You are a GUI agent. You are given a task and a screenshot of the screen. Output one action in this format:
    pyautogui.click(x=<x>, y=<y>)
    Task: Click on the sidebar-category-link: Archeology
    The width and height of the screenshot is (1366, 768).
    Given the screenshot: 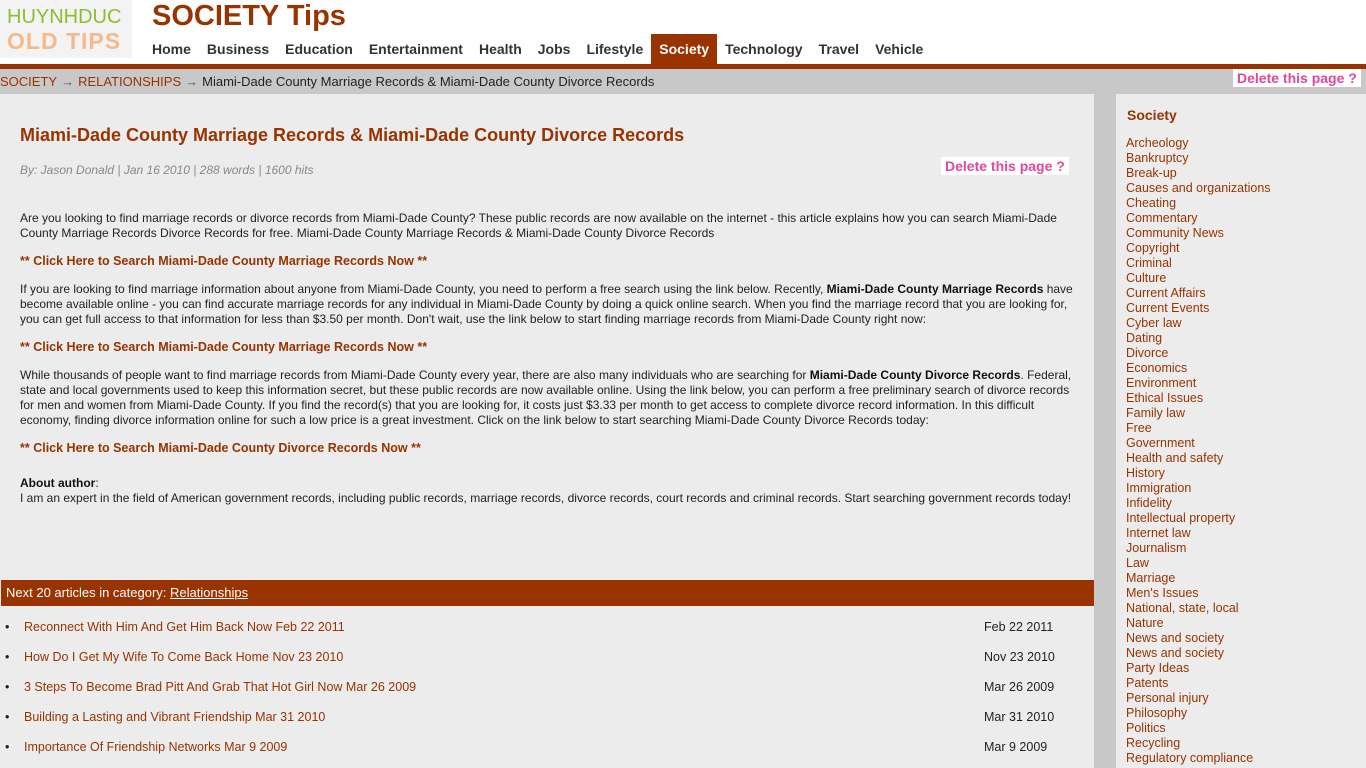 What is the action you would take?
    pyautogui.click(x=1157, y=143)
    